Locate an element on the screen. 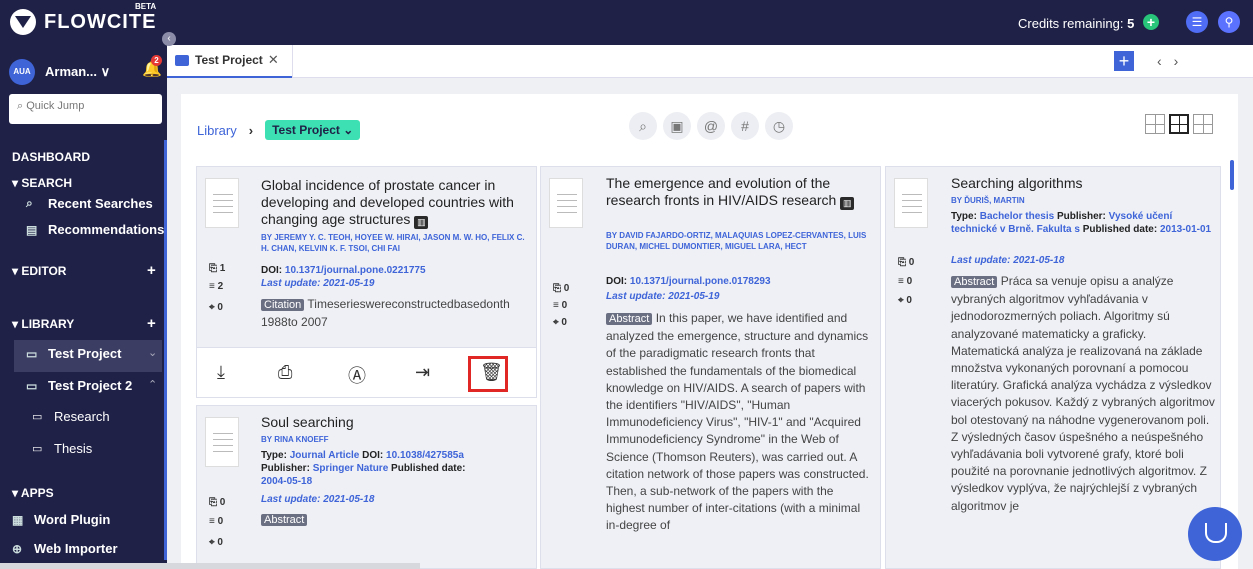  grid-large-icon is located at coordinates (1179, 124).